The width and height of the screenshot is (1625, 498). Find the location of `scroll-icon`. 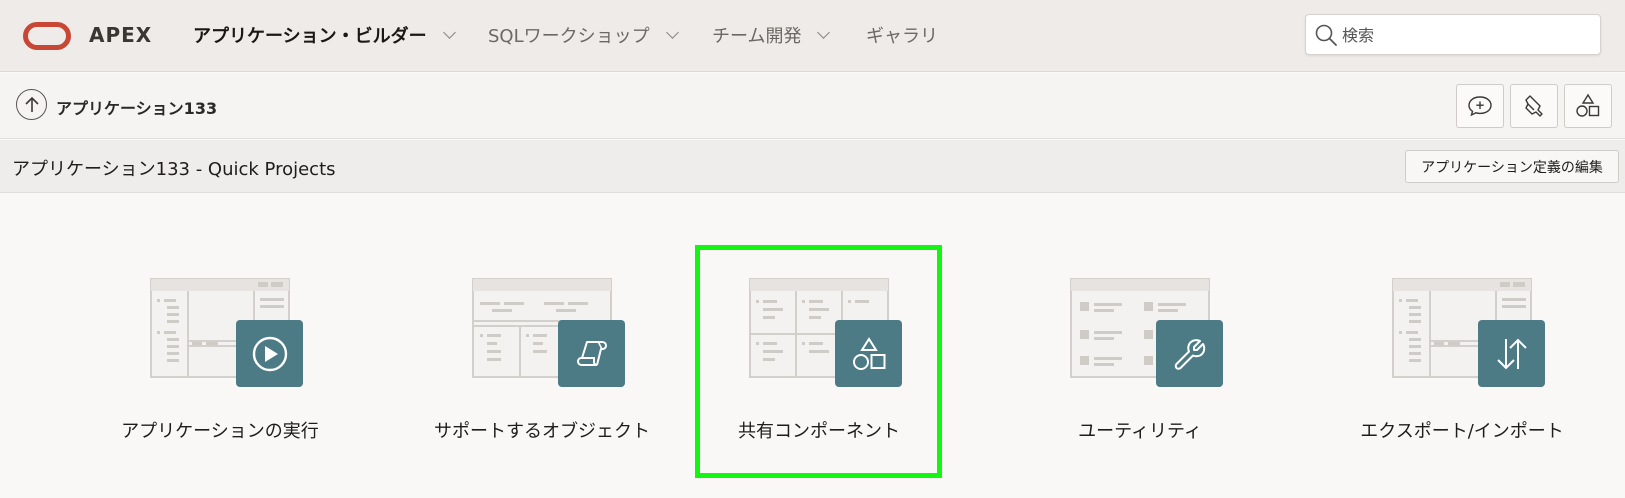

scroll-icon is located at coordinates (591, 353).